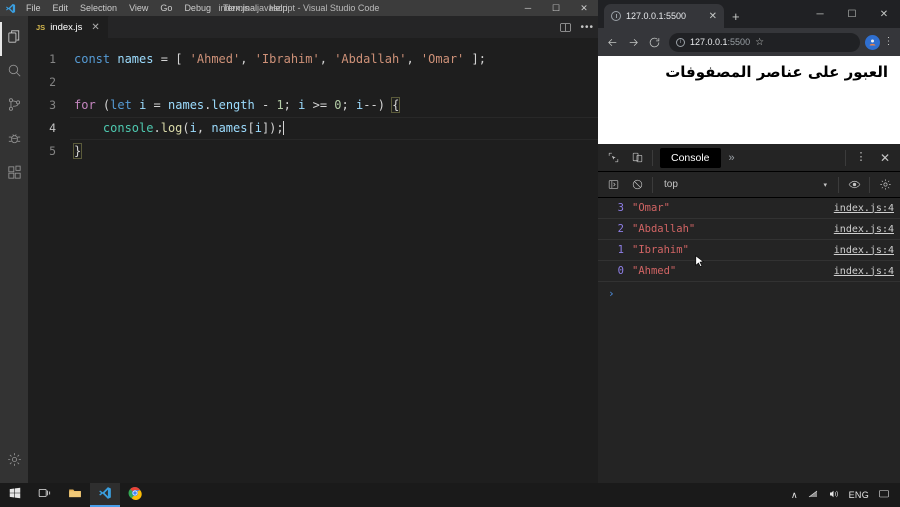 Image resolution: width=900 pixels, height=507 pixels. I want to click on editor-tab-index-js: JS index.js ✕, so click(68, 27).